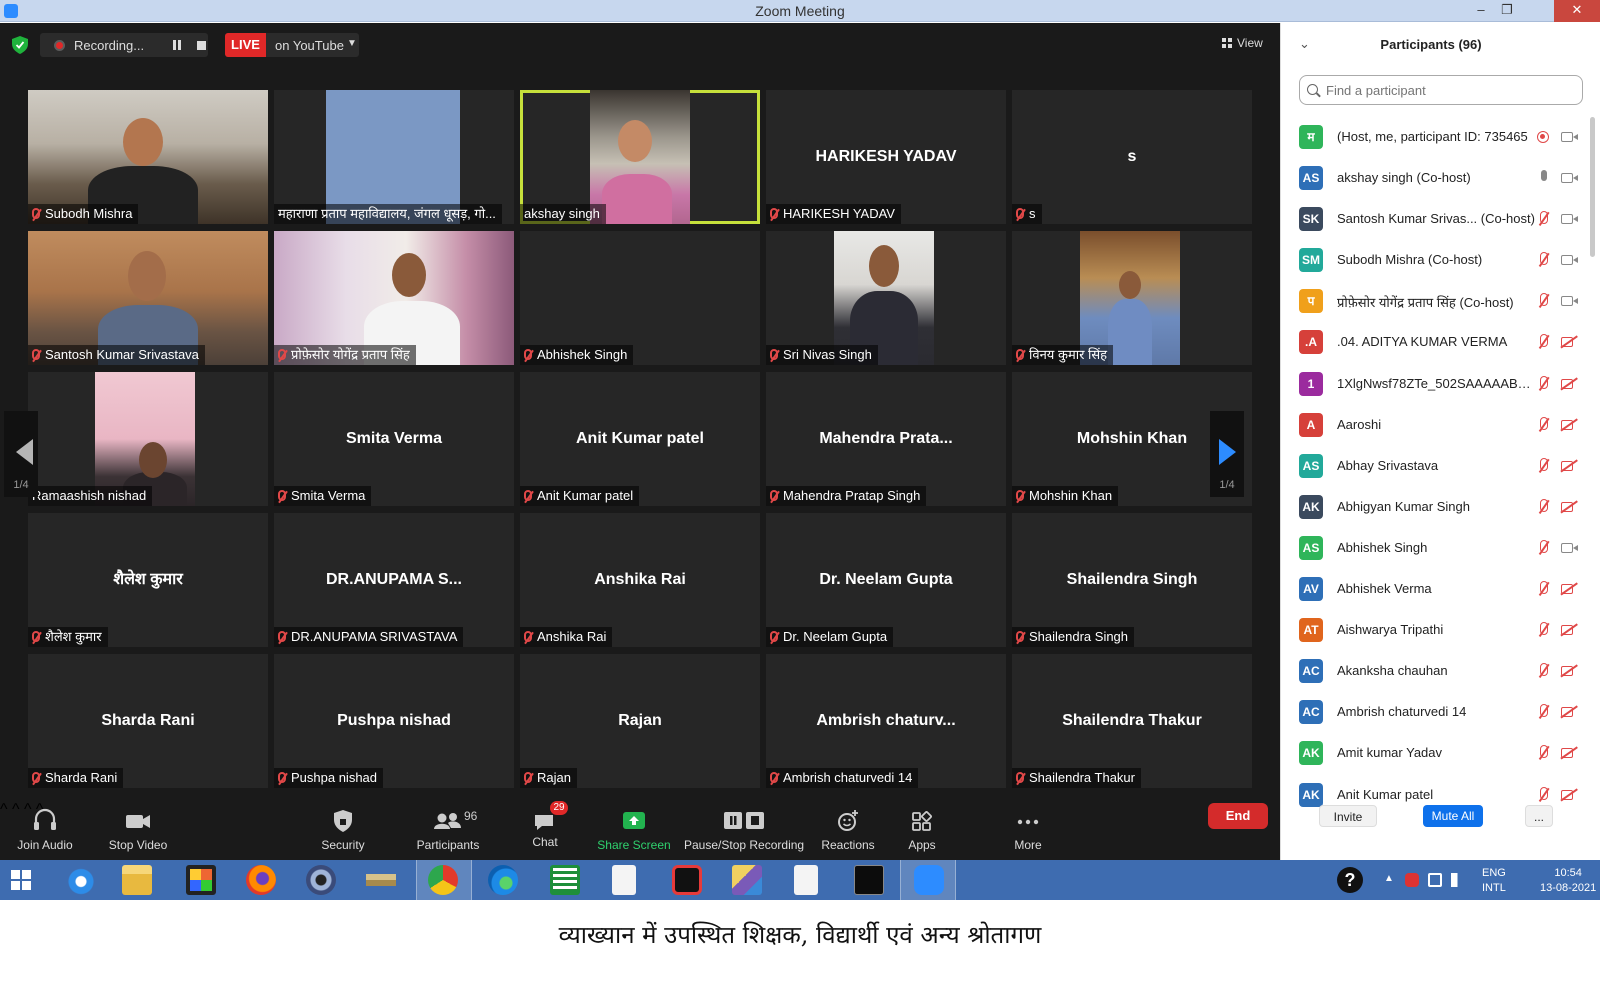  Describe the element at coordinates (1458, 880) in the screenshot. I see `volume-muted-icon` at that location.